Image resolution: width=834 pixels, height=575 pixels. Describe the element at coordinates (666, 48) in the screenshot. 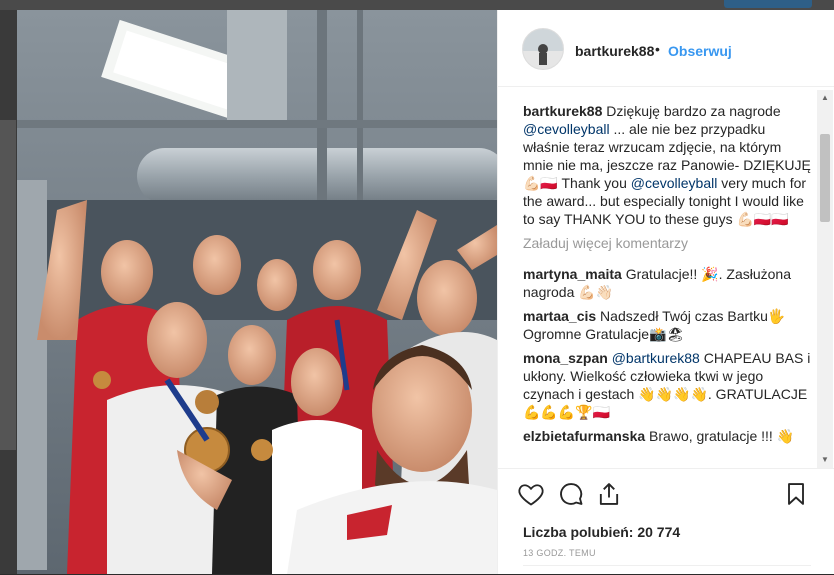

I see `post-header: bartkurek88 • Obserwuj` at that location.